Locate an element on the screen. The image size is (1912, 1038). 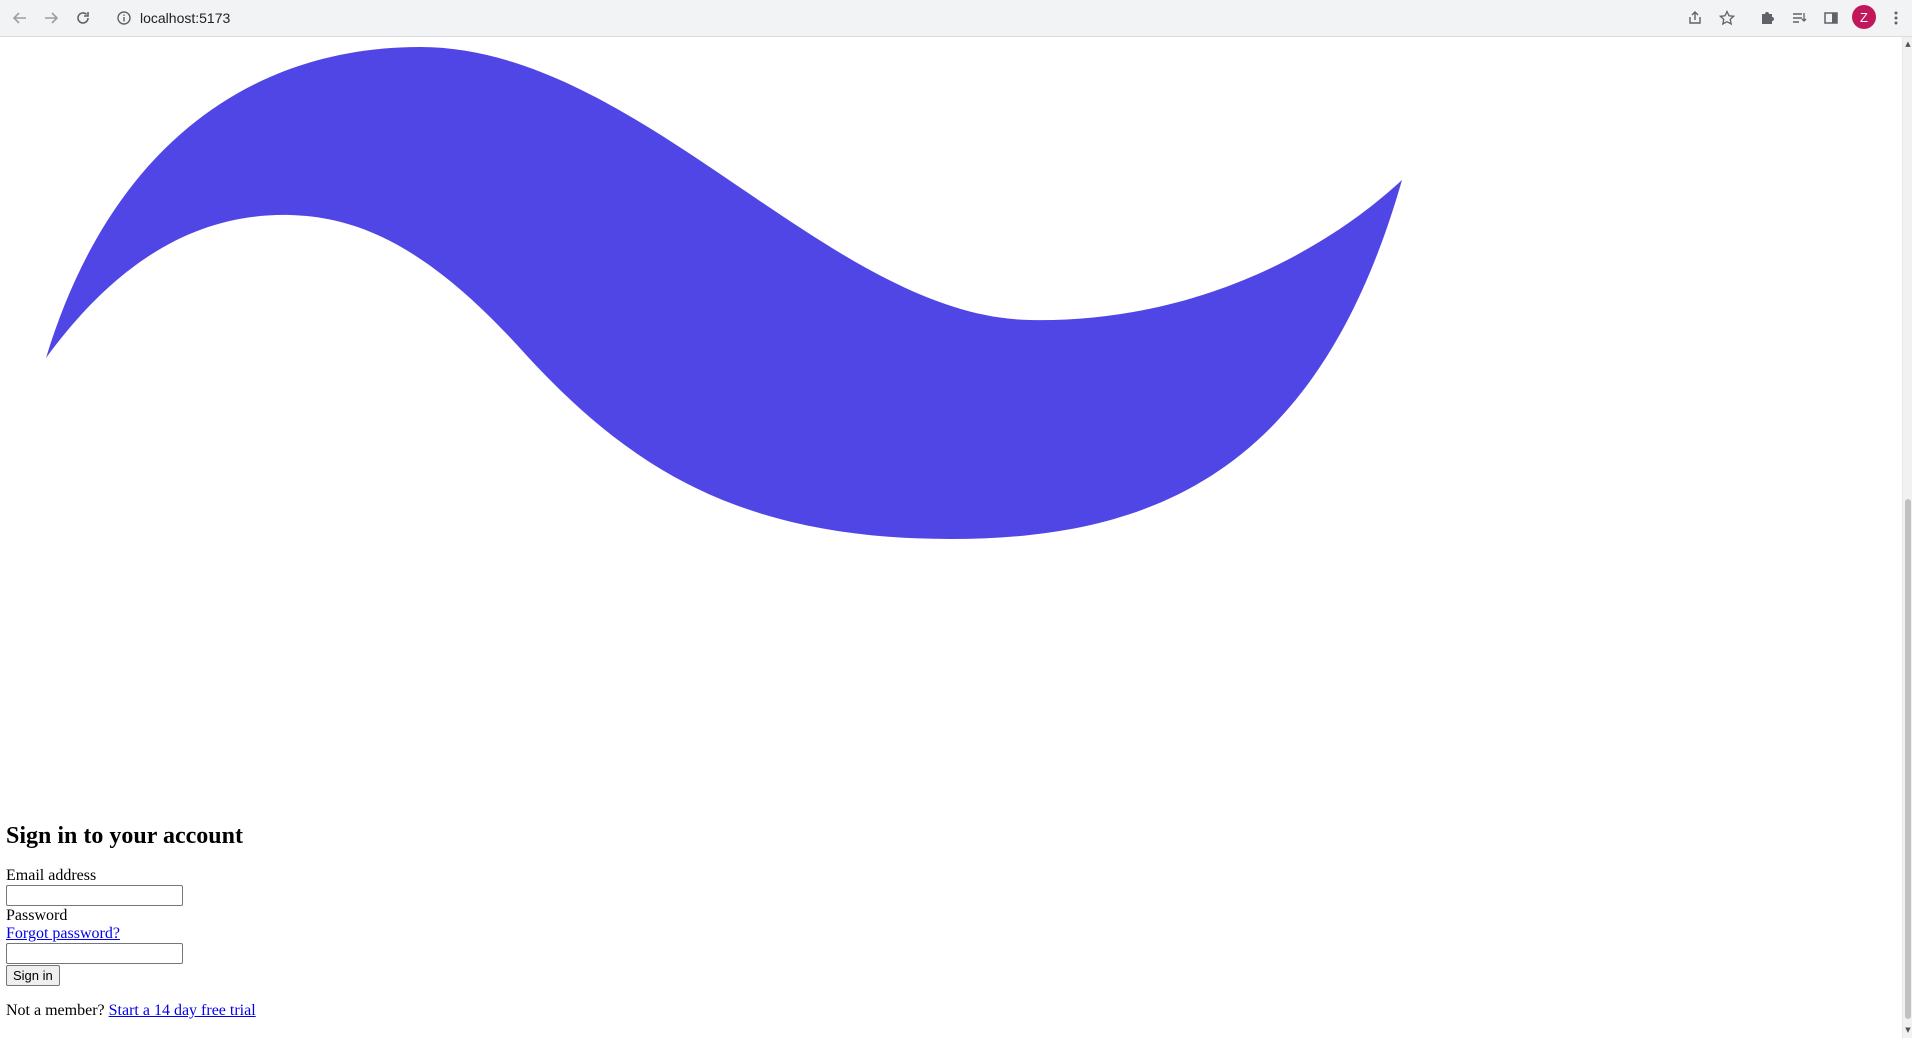
vertical-scrollbar: ▲ ▼ is located at coordinates (1907, 537).